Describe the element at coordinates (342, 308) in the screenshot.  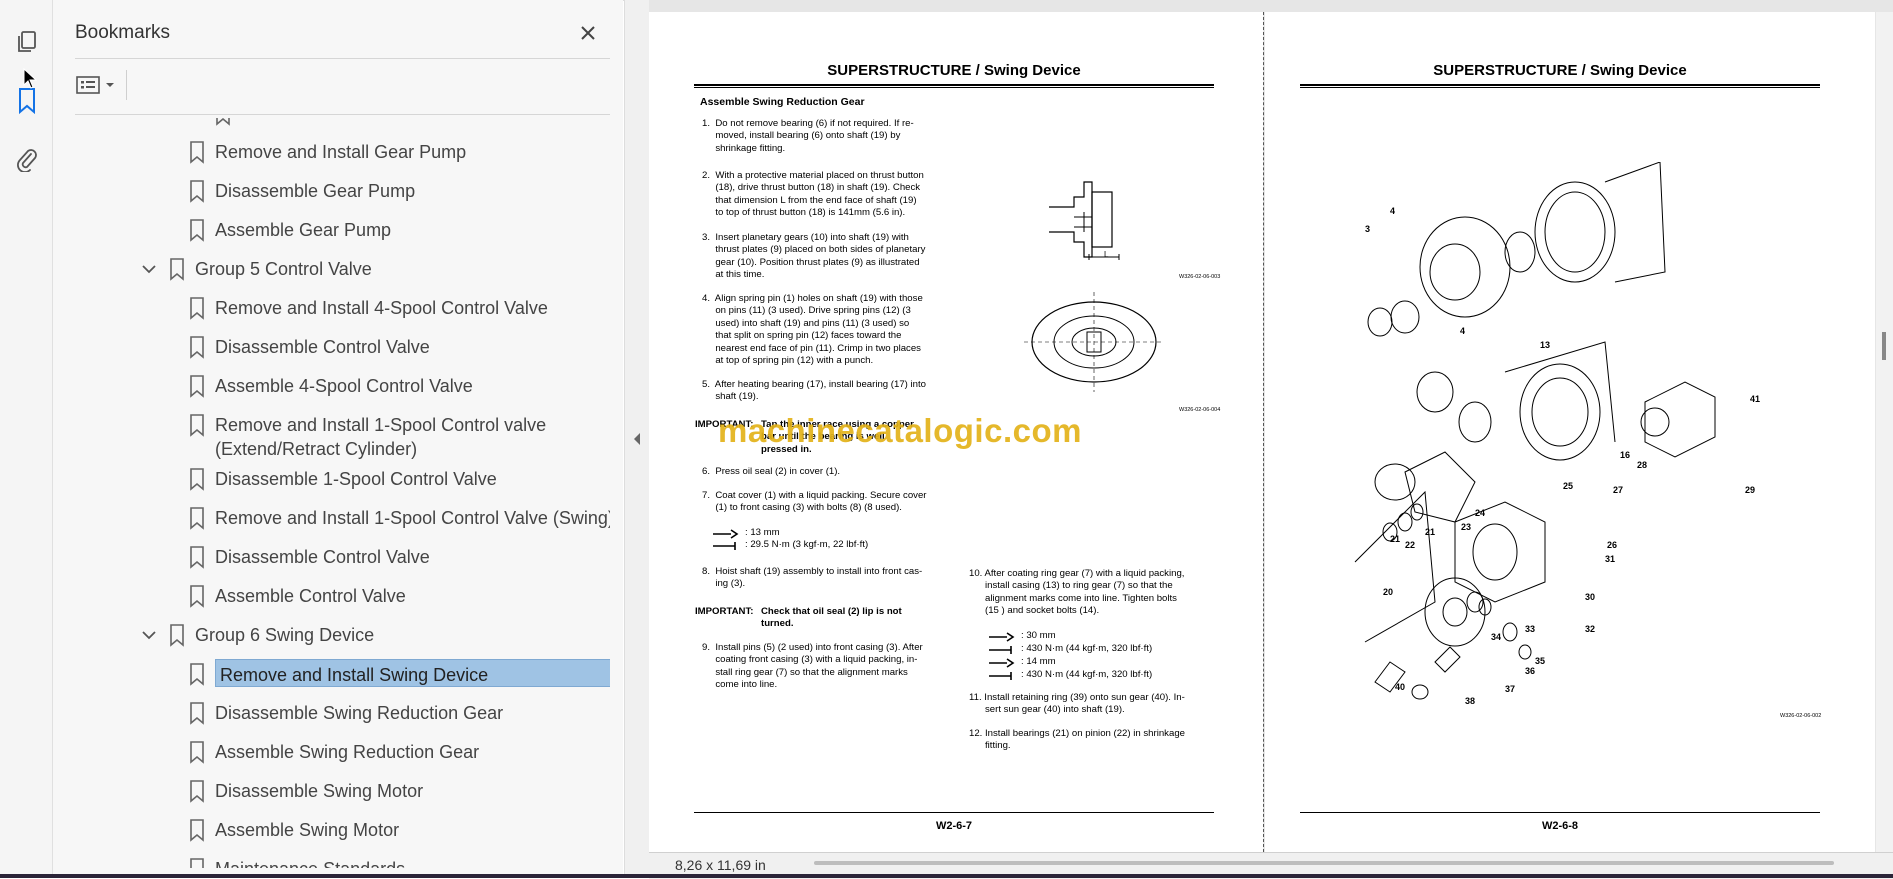
I see `bookmark-item: Remove and Install 4-Spool Control Valve` at that location.